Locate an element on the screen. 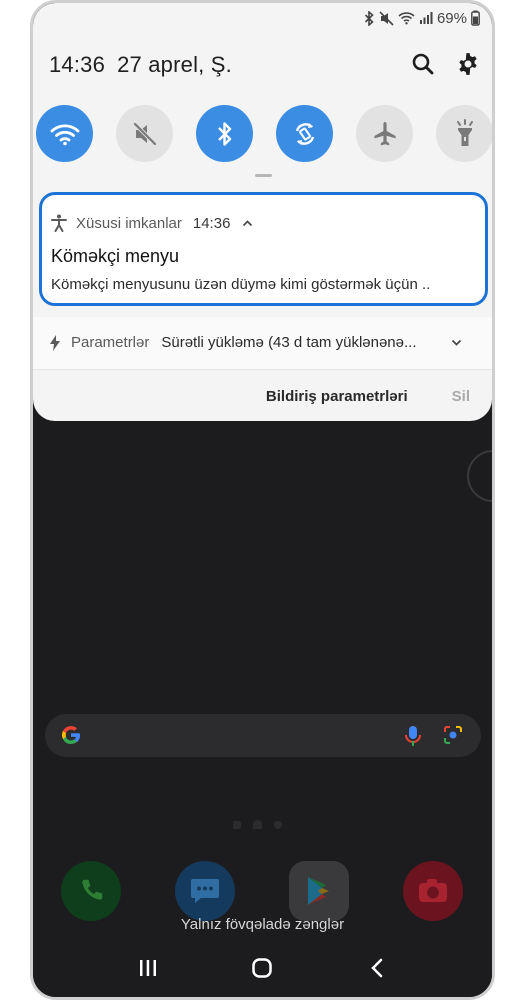  dnd-status-text: Yalnız fövqəladə zənglər is located at coordinates (262, 924).